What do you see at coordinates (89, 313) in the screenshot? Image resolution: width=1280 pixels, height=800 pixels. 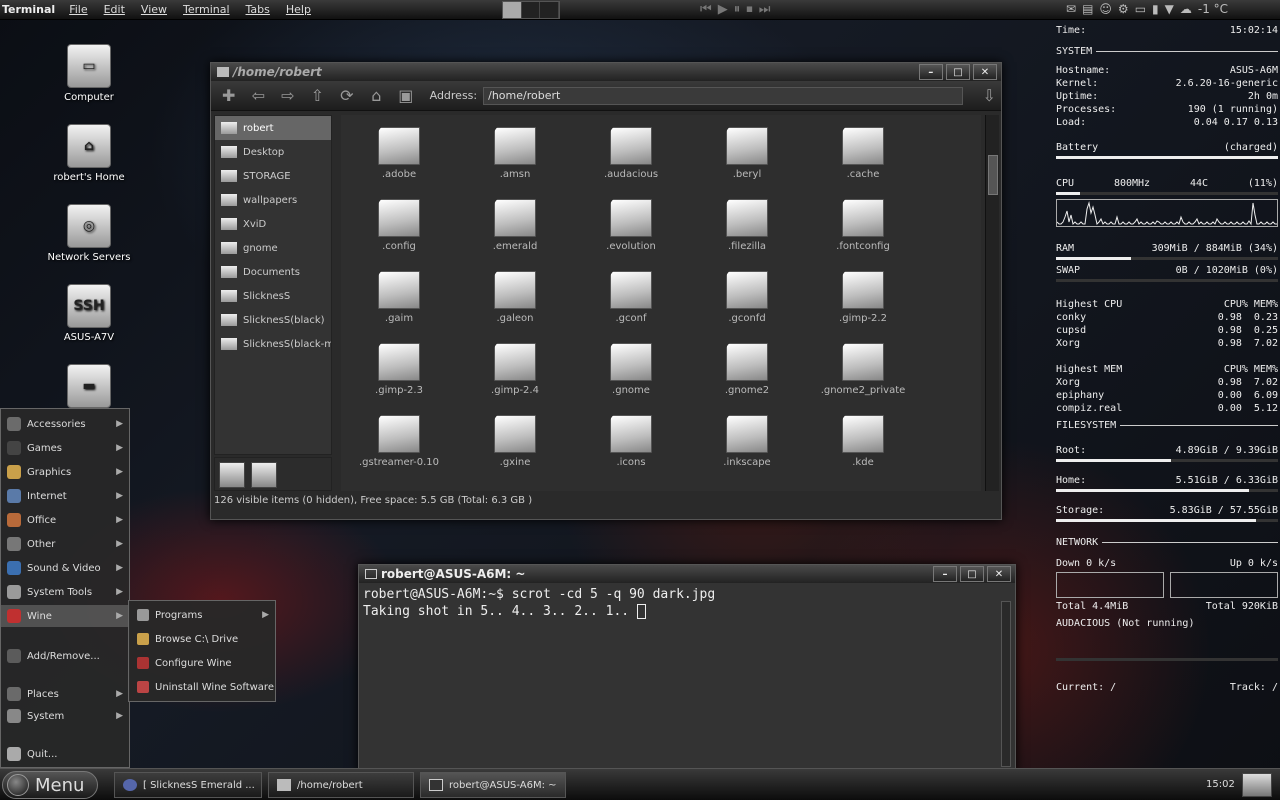 I see `desktop-icon-ssh: SSH ASUS-A7V` at bounding box center [89, 313].